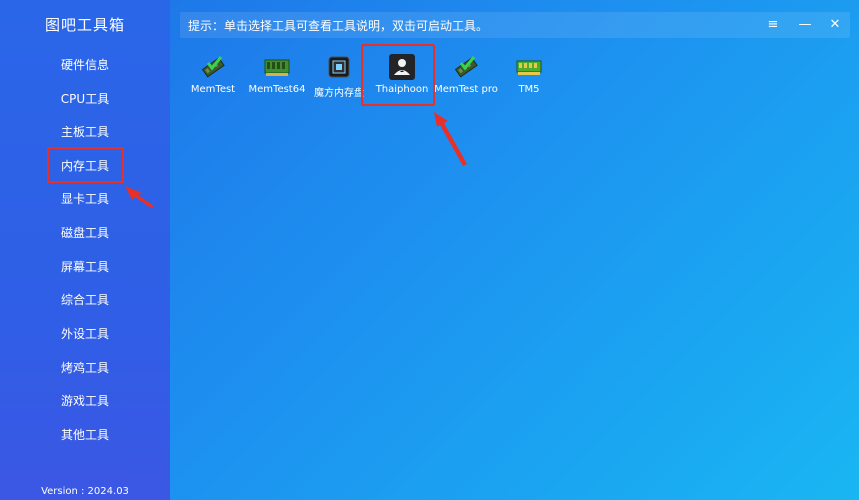  What do you see at coordinates (773, 25) in the screenshot?
I see `menu-button: ≡` at bounding box center [773, 25].